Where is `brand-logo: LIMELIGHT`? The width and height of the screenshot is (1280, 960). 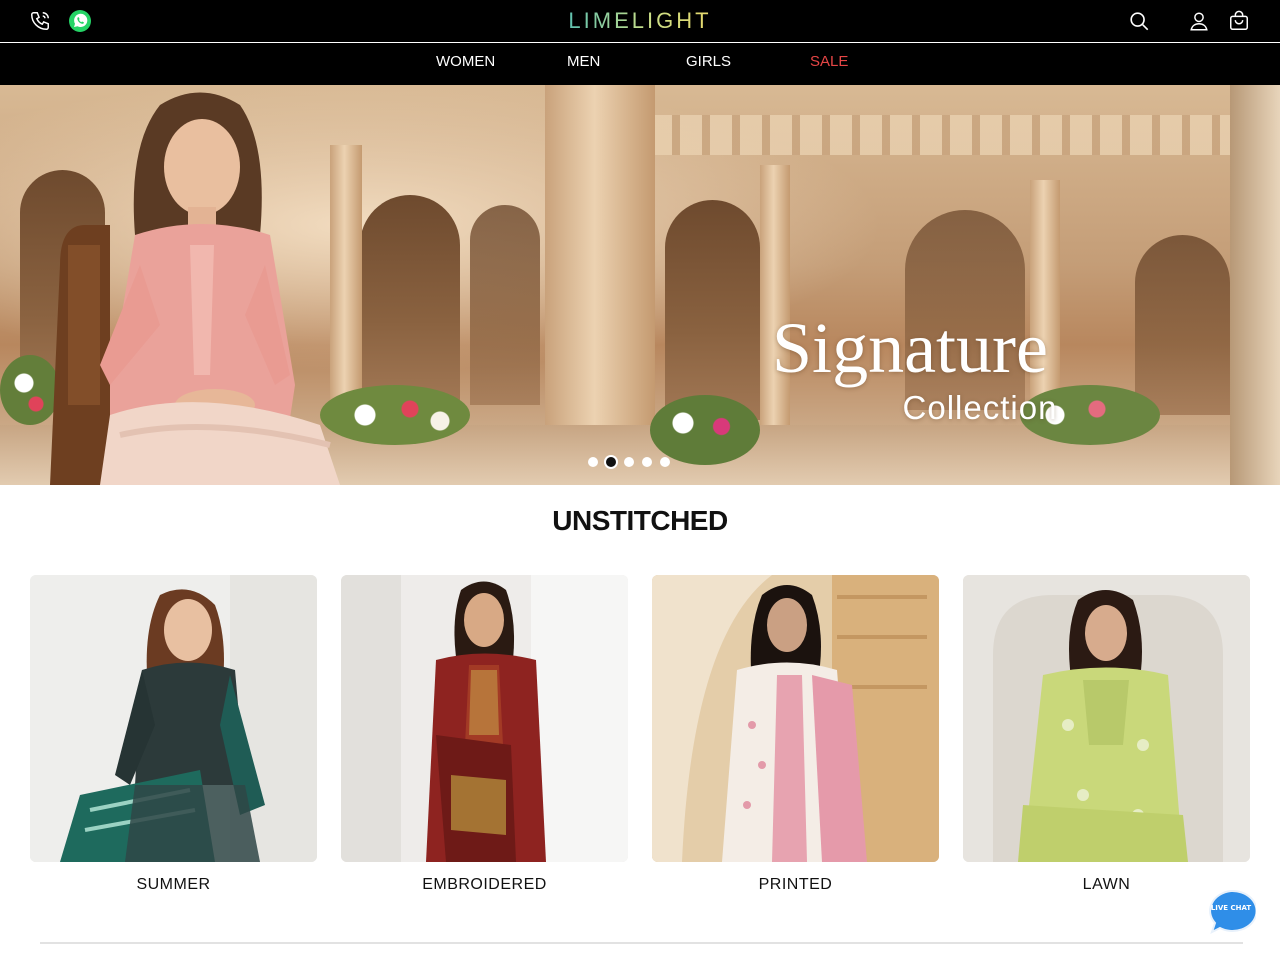 brand-logo: LIMELIGHT is located at coordinates (640, 21).